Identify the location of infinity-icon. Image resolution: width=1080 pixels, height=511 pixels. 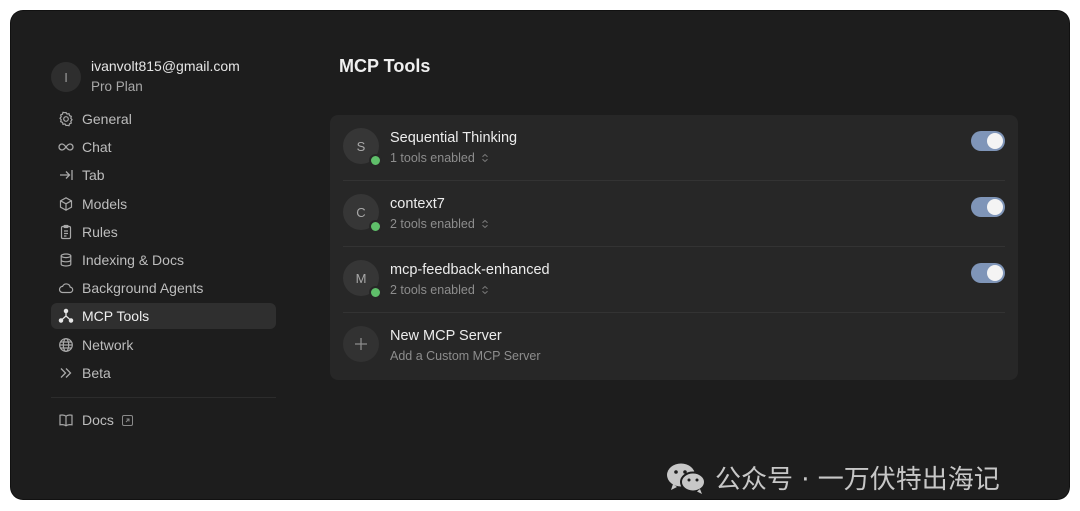
(66, 147).